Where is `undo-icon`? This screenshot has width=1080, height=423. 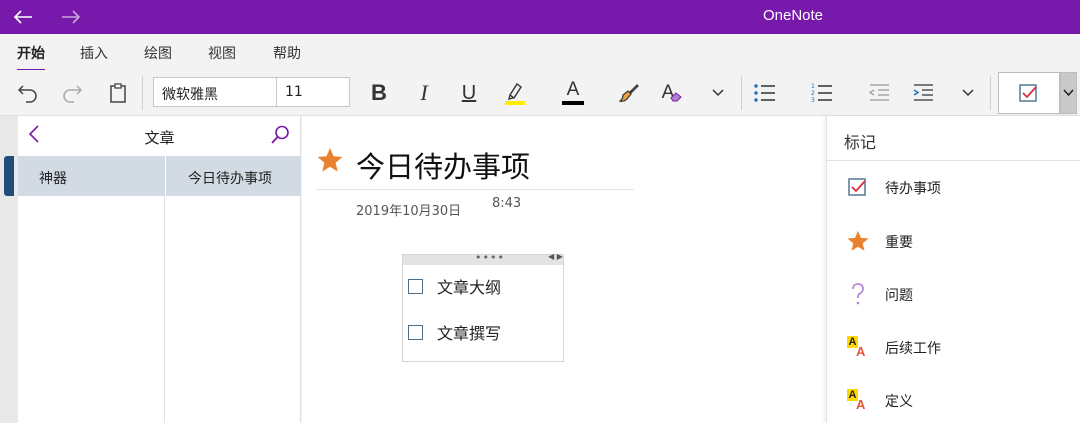 undo-icon is located at coordinates (27, 94).